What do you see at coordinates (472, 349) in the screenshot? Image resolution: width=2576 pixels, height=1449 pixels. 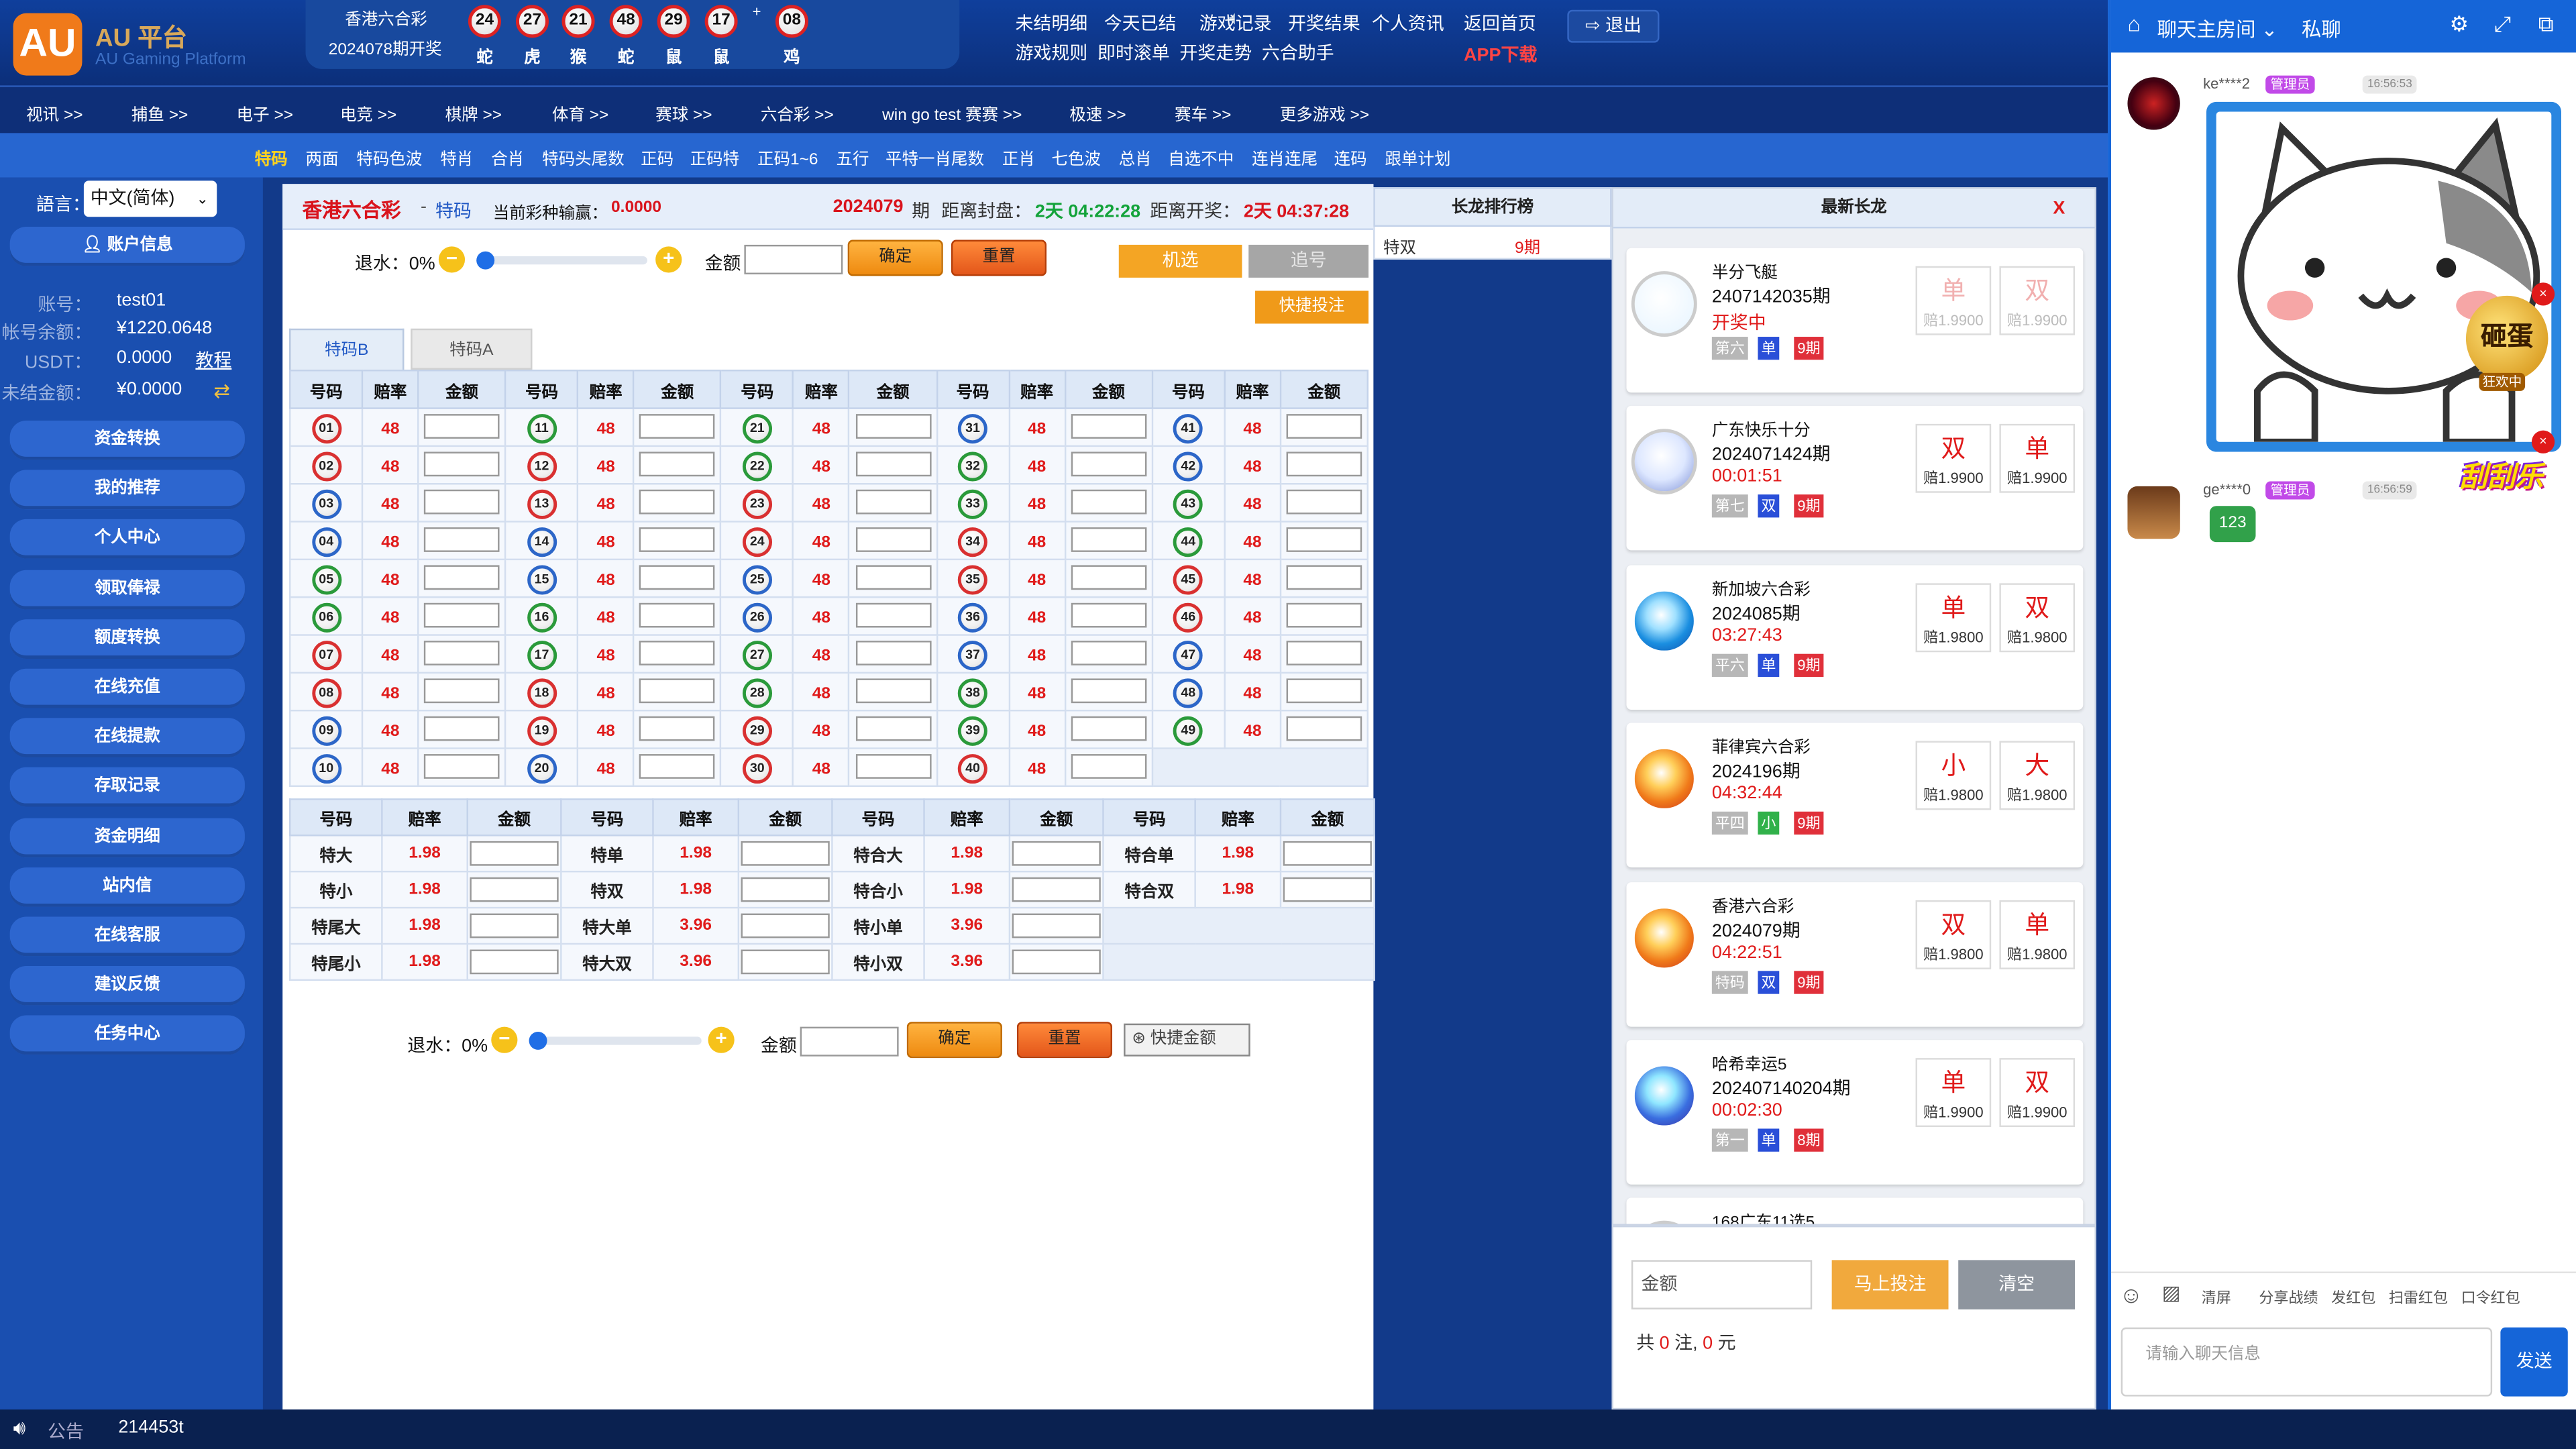 I see `tab-tema-a: 特码A` at bounding box center [472, 349].